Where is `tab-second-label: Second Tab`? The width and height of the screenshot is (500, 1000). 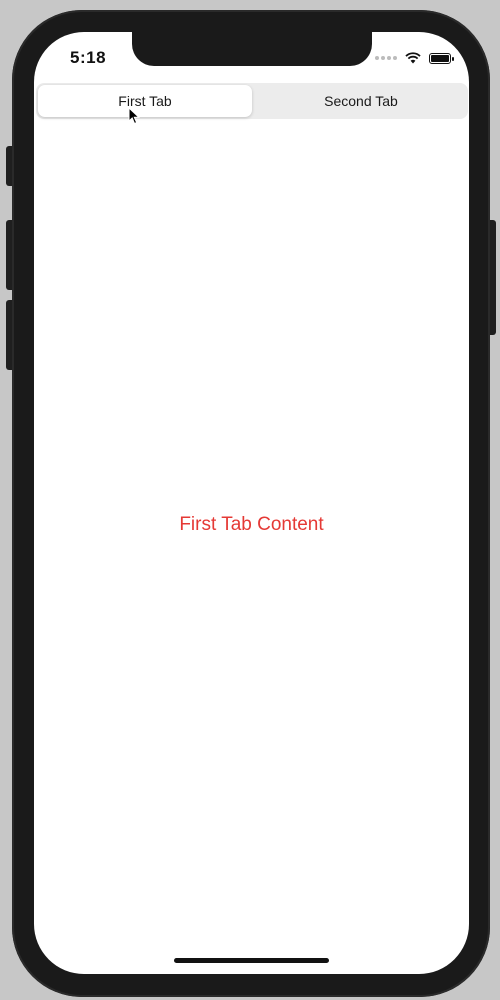 tab-second-label: Second Tab is located at coordinates (361, 101).